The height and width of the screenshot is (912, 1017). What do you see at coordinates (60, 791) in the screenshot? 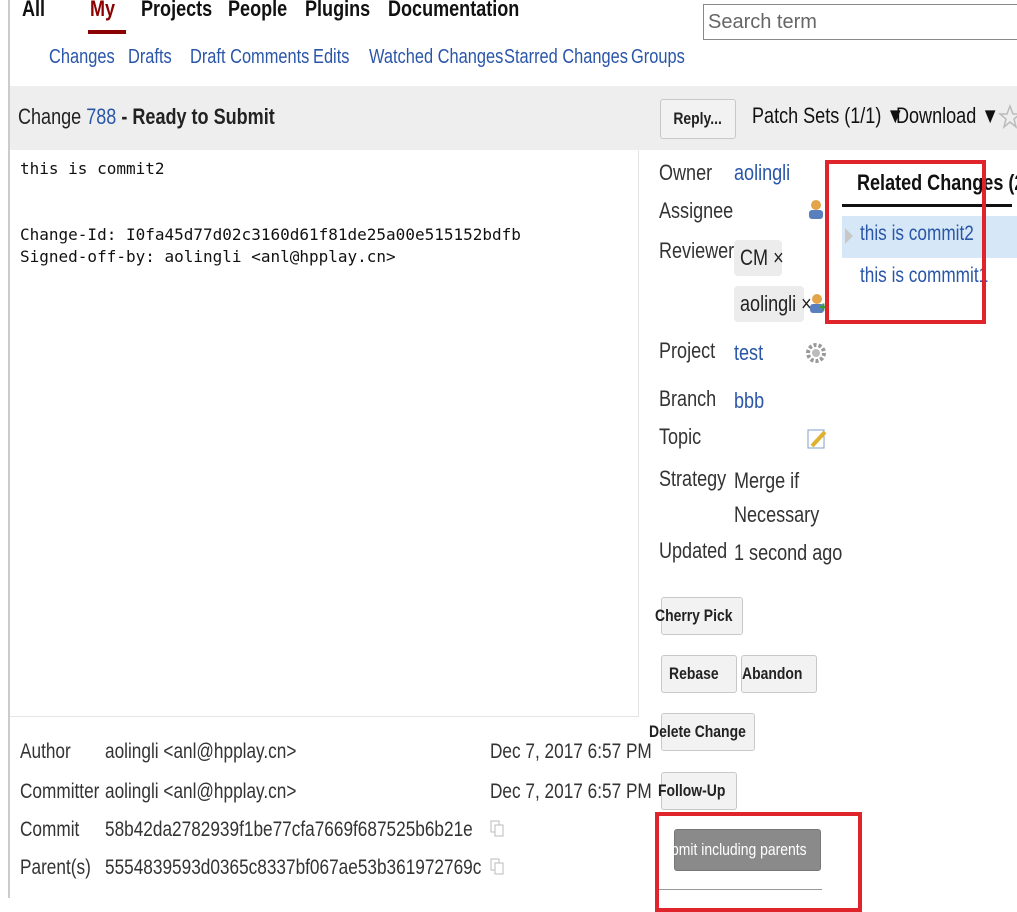
I see `committer-label: Committer` at bounding box center [60, 791].